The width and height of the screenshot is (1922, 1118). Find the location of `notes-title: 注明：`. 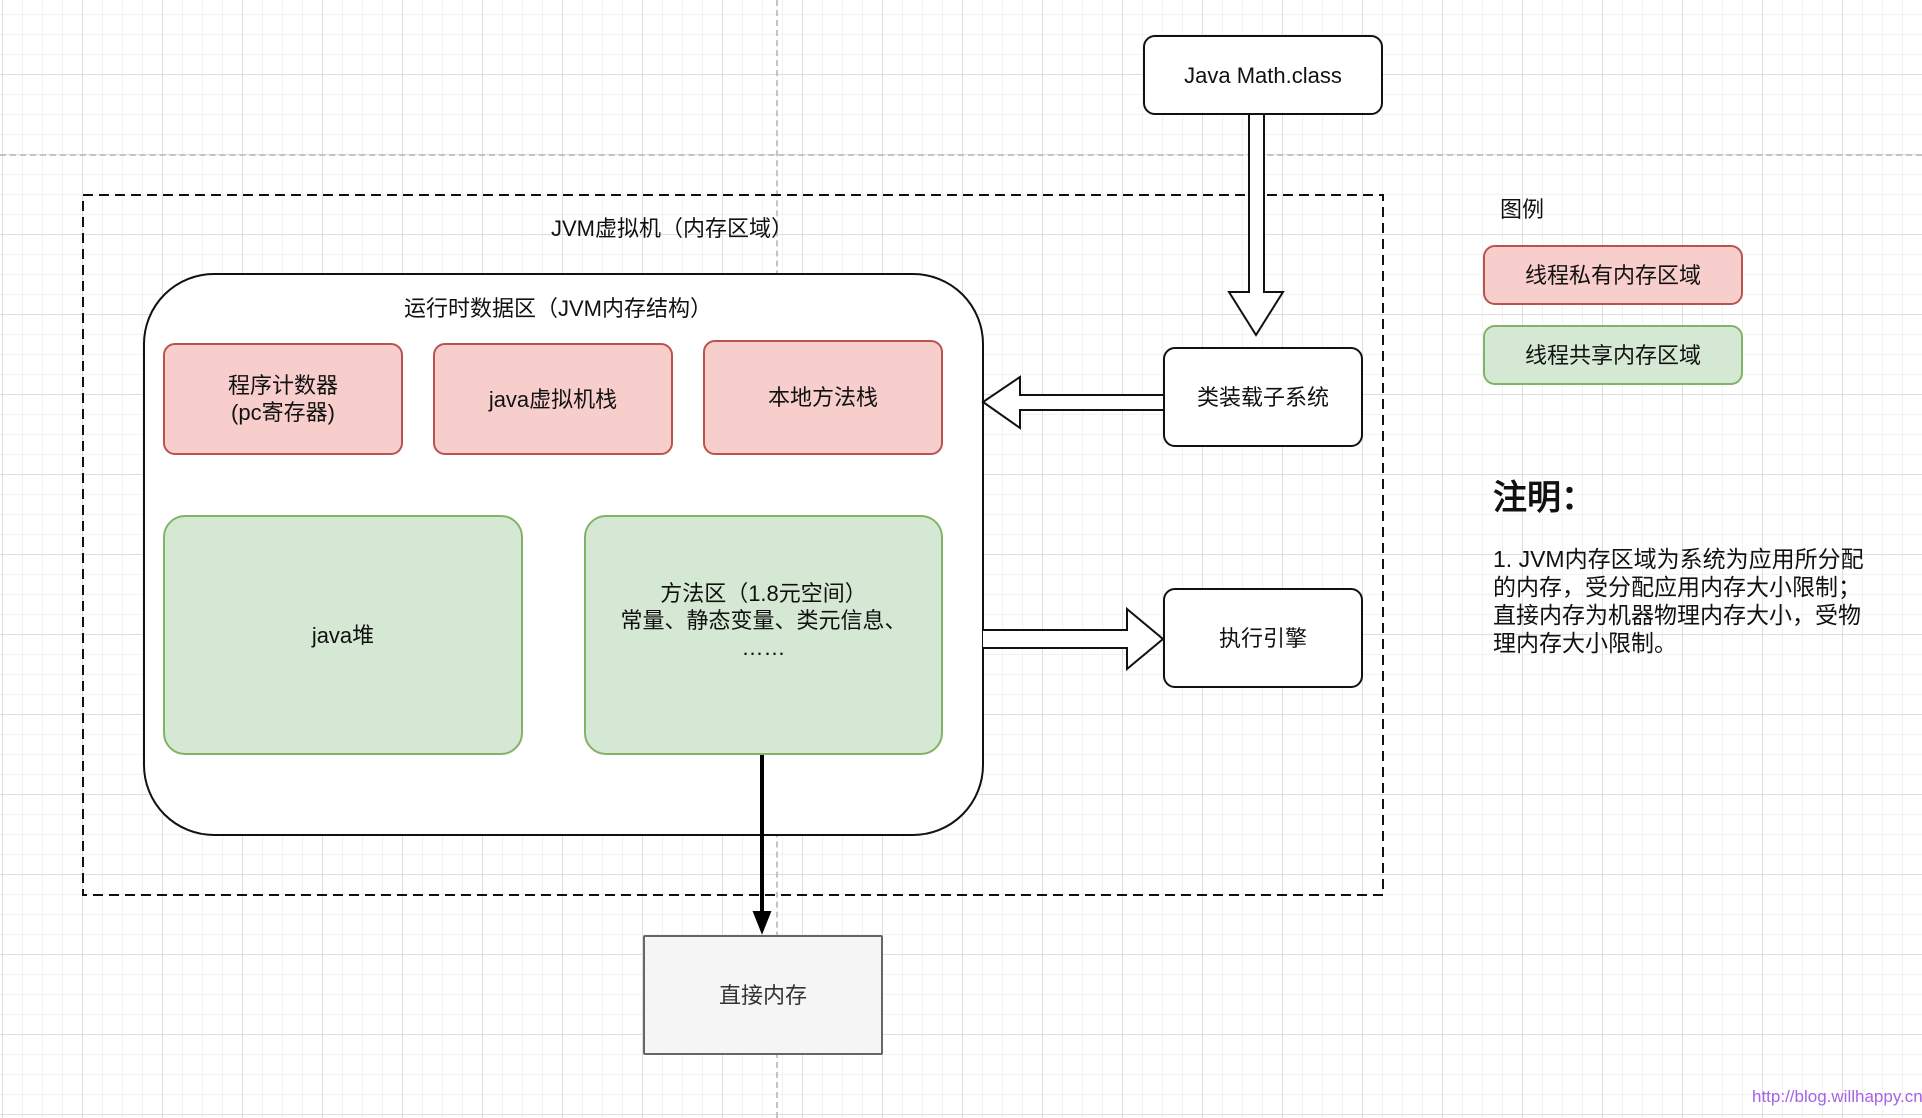

notes-title: 注明： is located at coordinates (1544, 498).